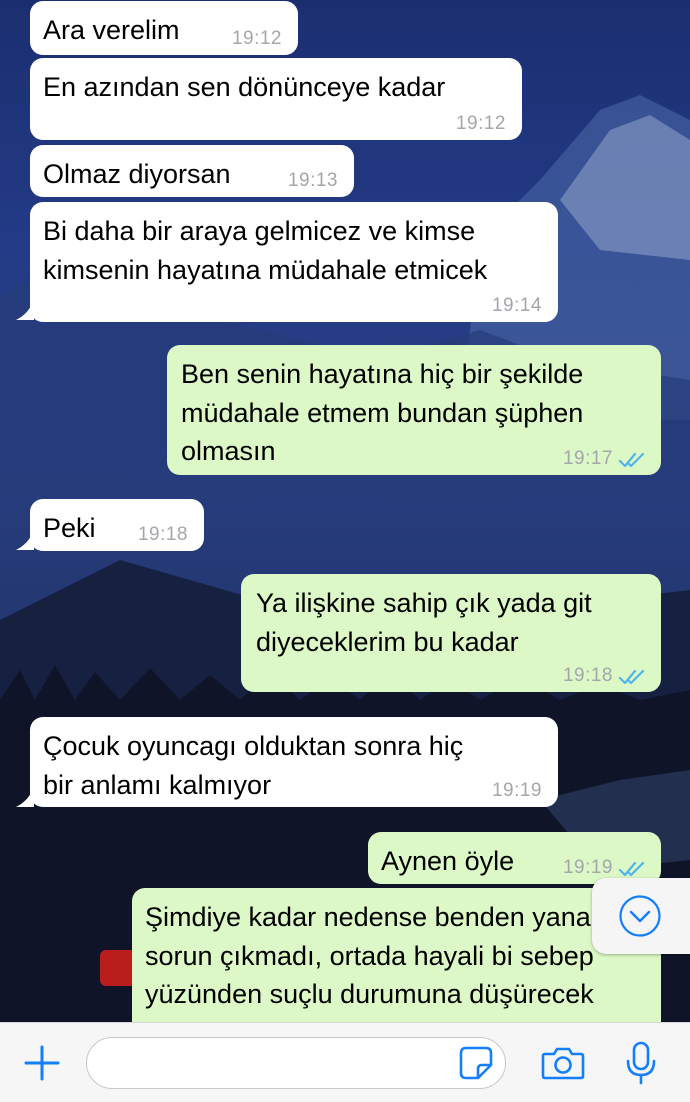  What do you see at coordinates (587, 458) in the screenshot?
I see `message-time: 19:17` at bounding box center [587, 458].